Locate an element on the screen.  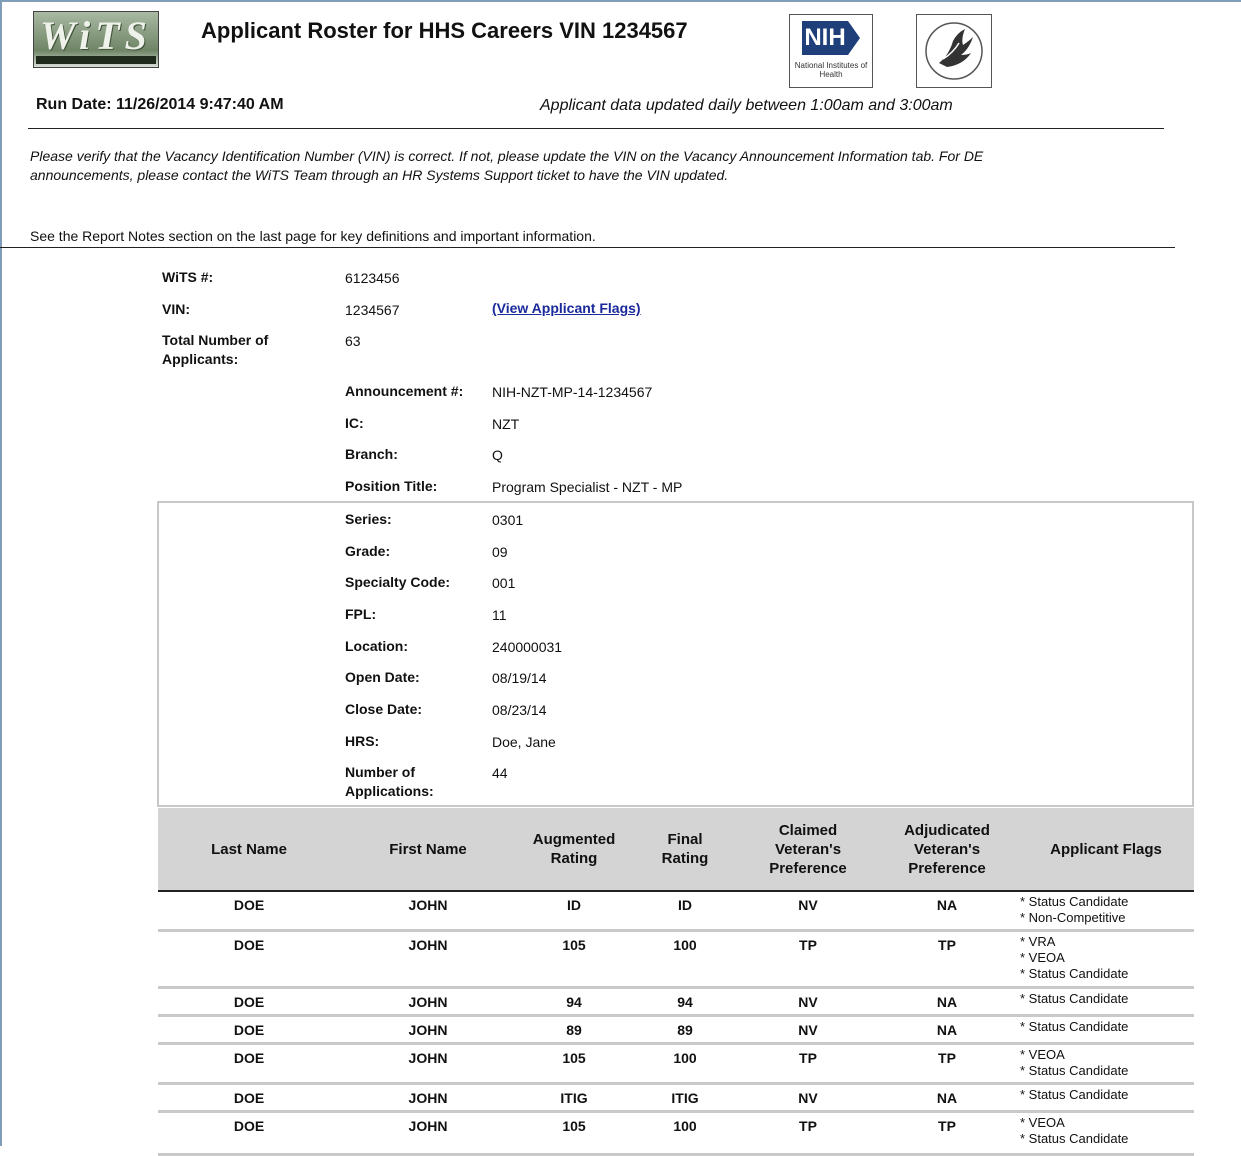
detail-label: Location: is located at coordinates (376, 646).